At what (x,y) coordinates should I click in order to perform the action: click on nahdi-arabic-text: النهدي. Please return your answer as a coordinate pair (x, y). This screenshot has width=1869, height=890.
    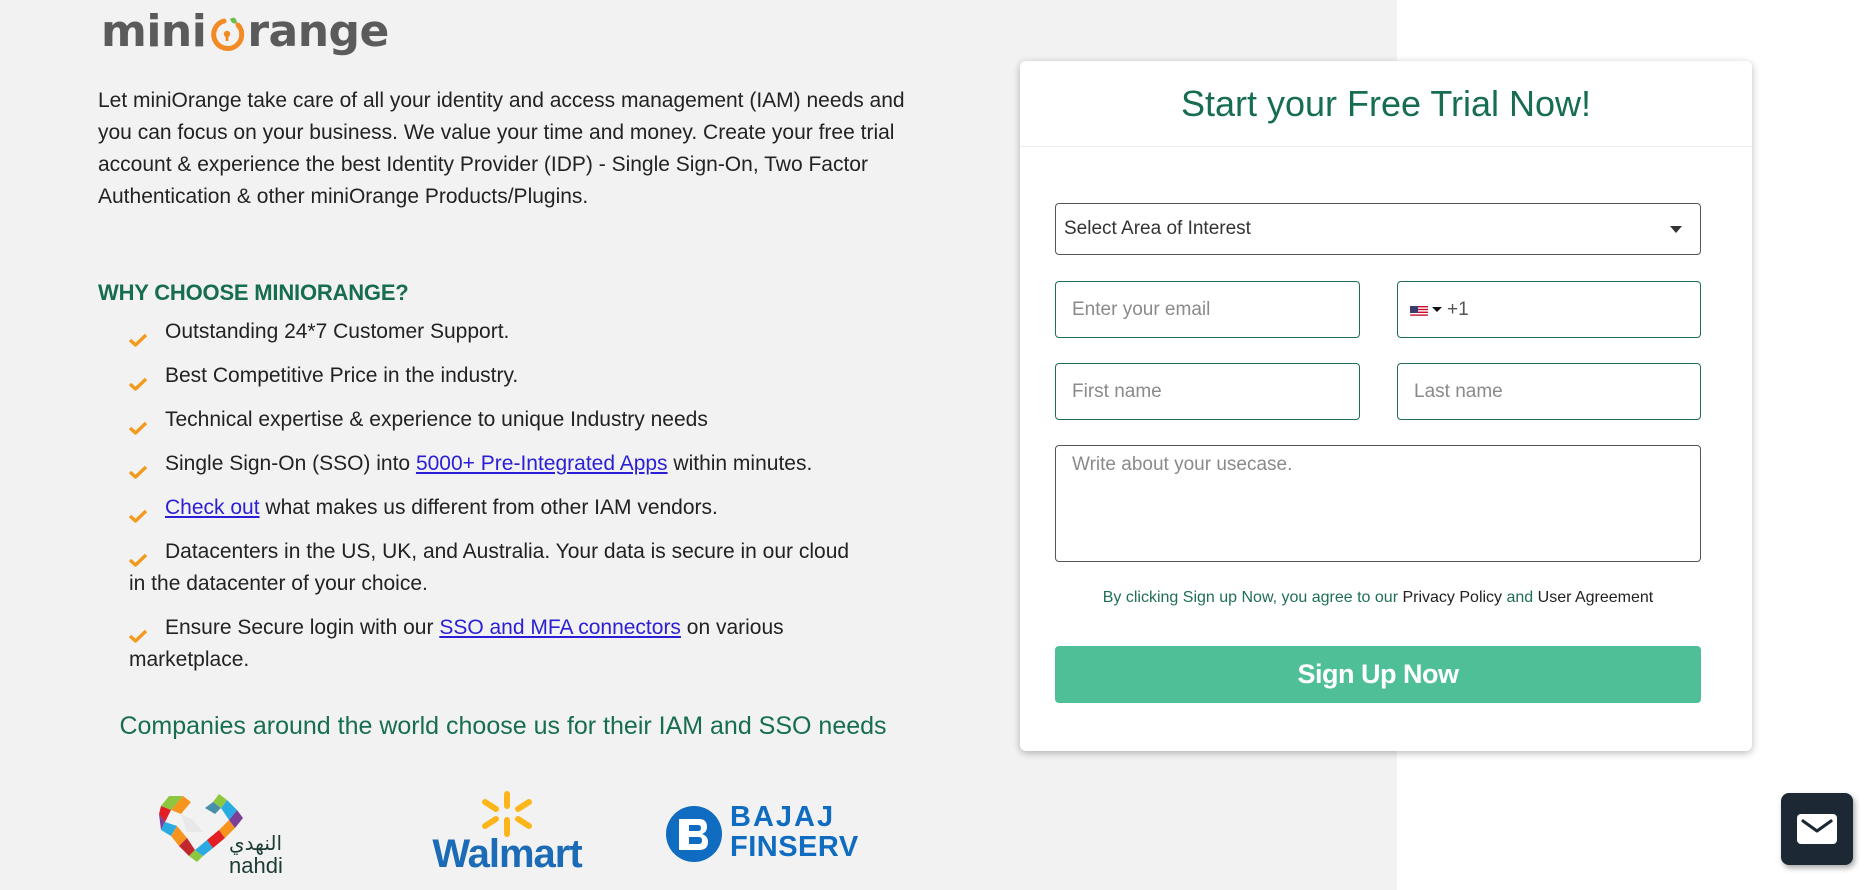
    Looking at the image, I should click on (256, 844).